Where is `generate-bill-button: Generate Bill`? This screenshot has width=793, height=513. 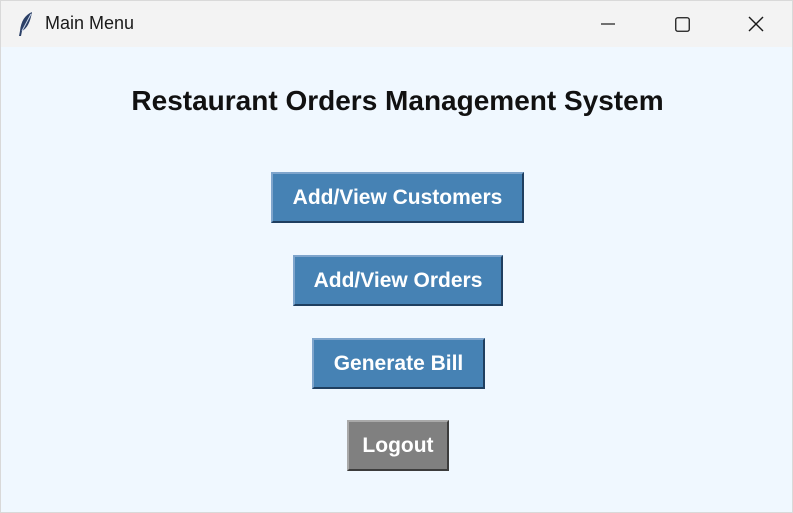
generate-bill-button: Generate Bill is located at coordinates (398, 363).